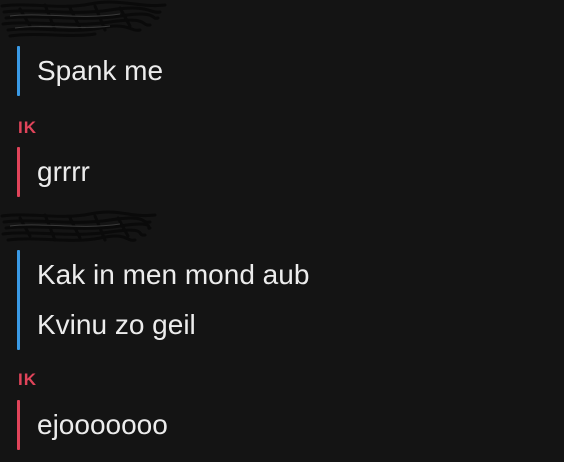 The width and height of the screenshot is (564, 462). I want to click on message-text: grrrr, so click(277, 172).